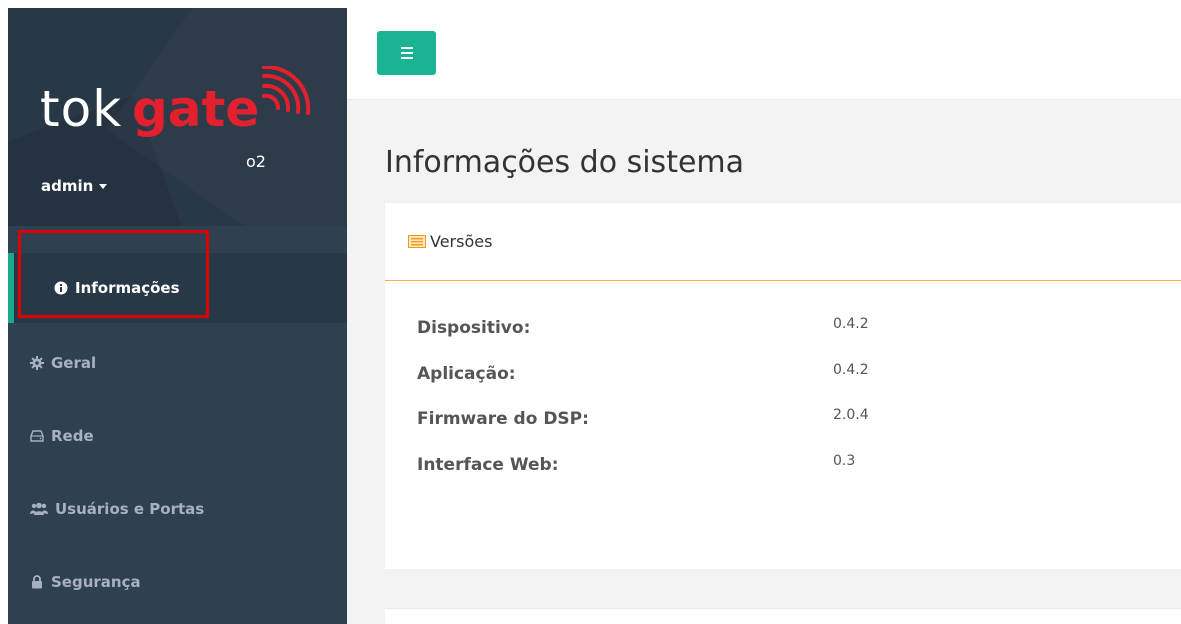  What do you see at coordinates (565, 162) in the screenshot?
I see `page-title: Informações do sistema` at bounding box center [565, 162].